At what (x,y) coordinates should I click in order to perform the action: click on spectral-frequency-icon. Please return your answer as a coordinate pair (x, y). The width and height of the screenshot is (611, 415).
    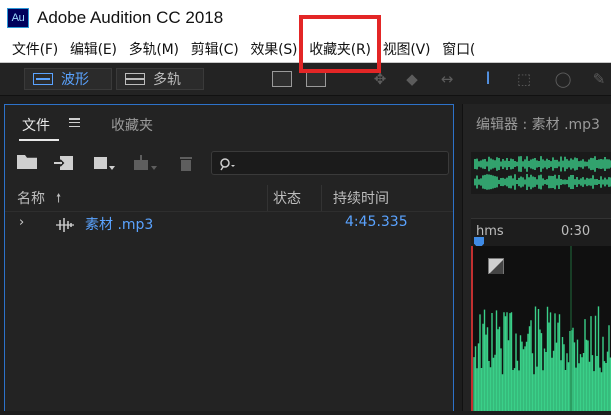
    Looking at the image, I should click on (282, 79).